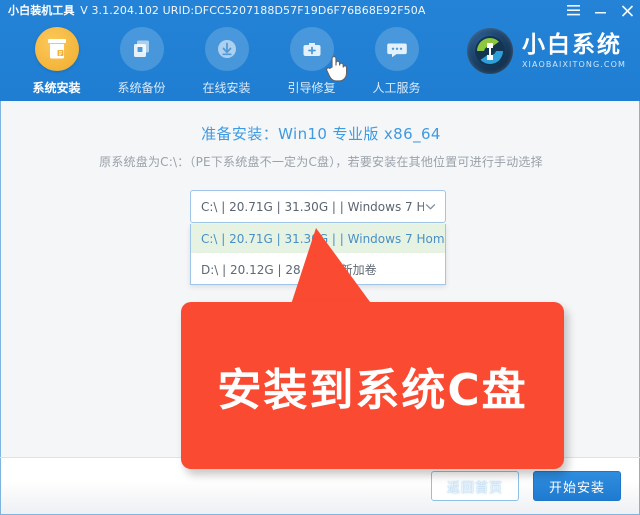  Describe the element at coordinates (321, 134) in the screenshot. I see `prepare-install-title: 准备安装：Win10 专业版 x86_64` at that location.